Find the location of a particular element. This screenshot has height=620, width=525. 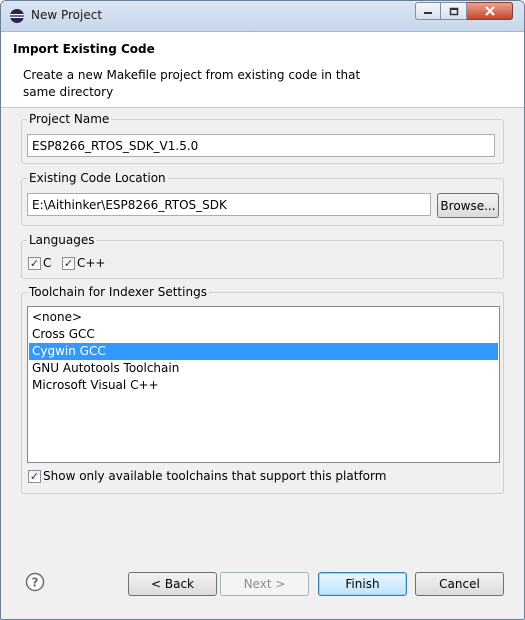

project-name-label: Project Name is located at coordinates (69, 119).